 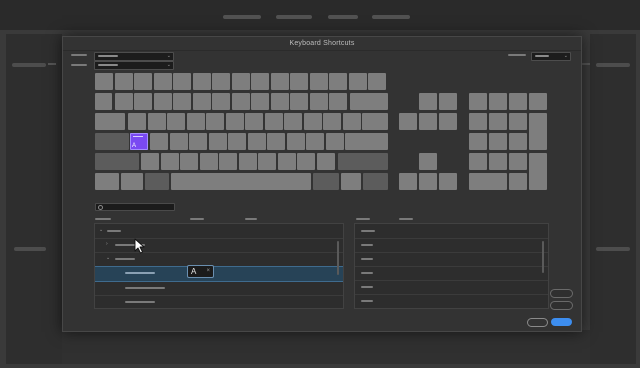 What do you see at coordinates (537, 322) in the screenshot?
I see `cancel-button` at bounding box center [537, 322].